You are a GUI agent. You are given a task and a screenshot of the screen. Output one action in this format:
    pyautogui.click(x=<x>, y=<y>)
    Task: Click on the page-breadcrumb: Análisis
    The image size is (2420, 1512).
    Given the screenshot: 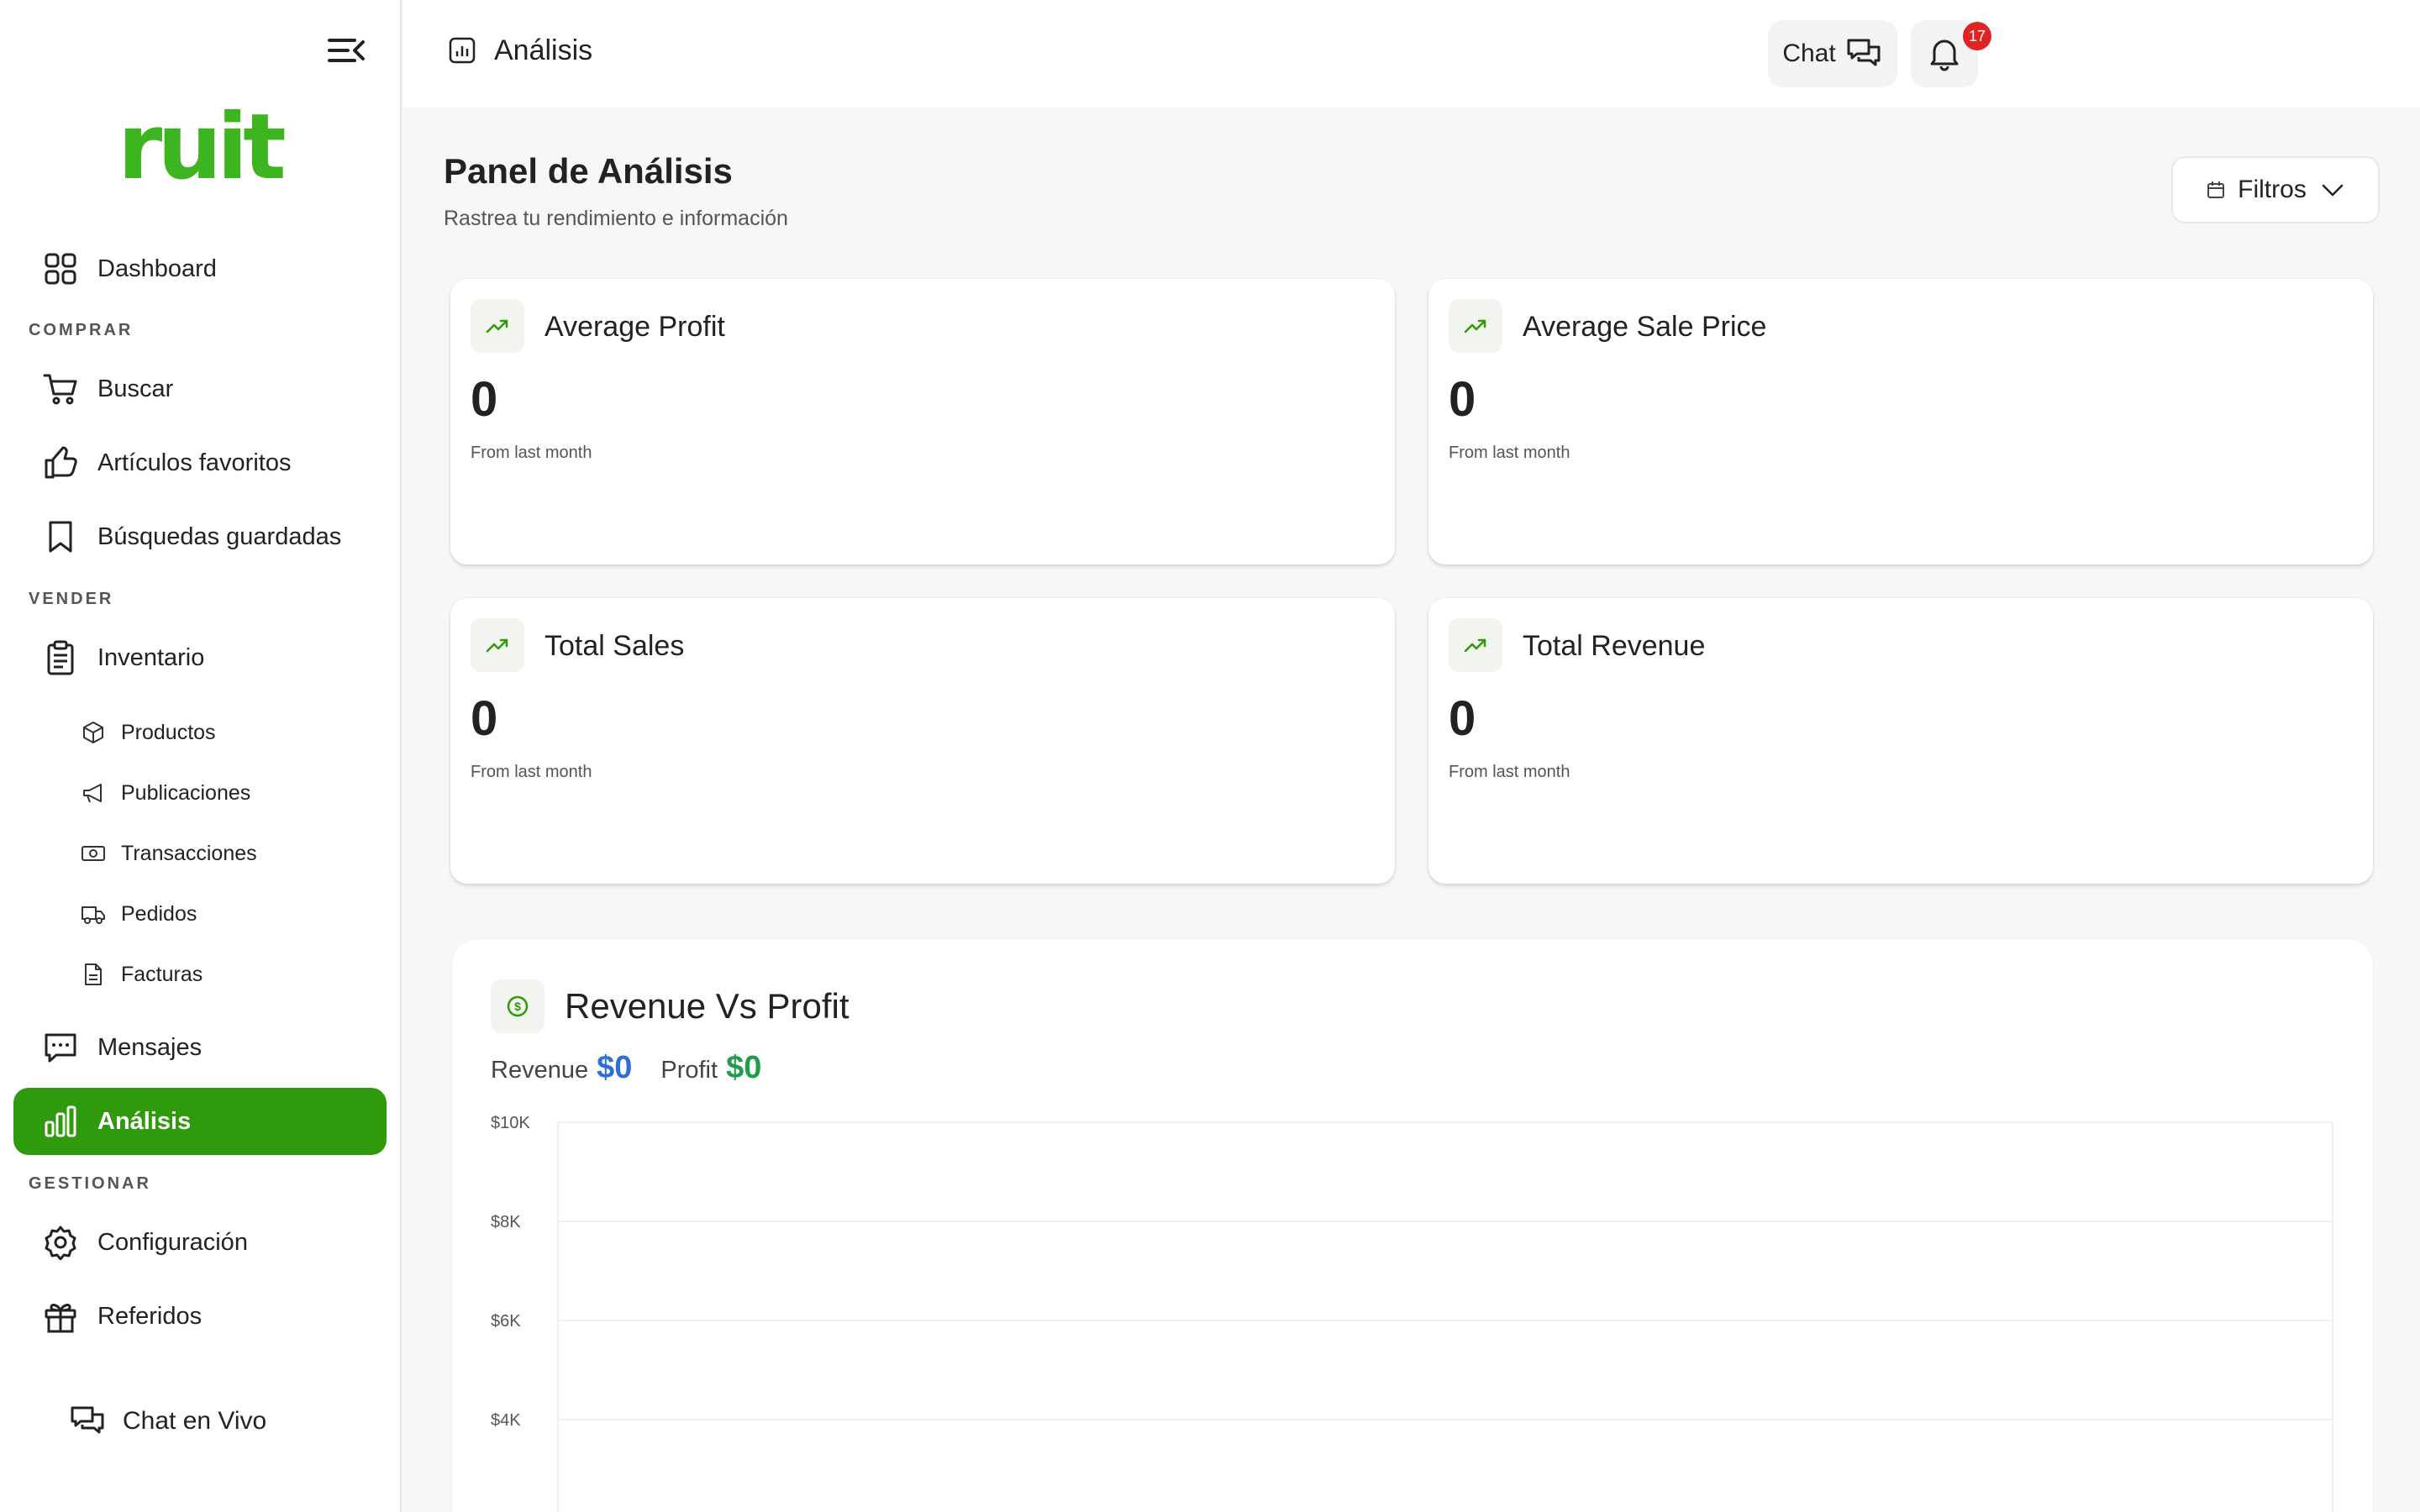 What is the action you would take?
    pyautogui.click(x=518, y=50)
    